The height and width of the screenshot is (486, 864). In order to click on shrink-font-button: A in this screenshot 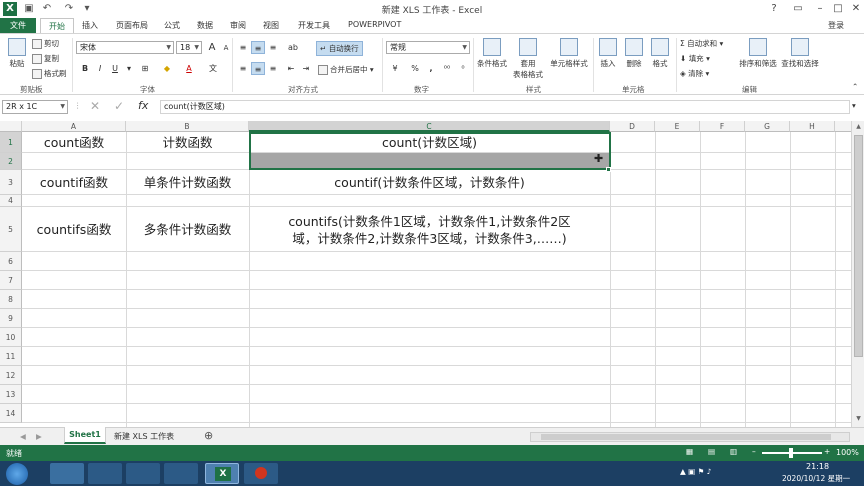, I will do `click(226, 48)`.